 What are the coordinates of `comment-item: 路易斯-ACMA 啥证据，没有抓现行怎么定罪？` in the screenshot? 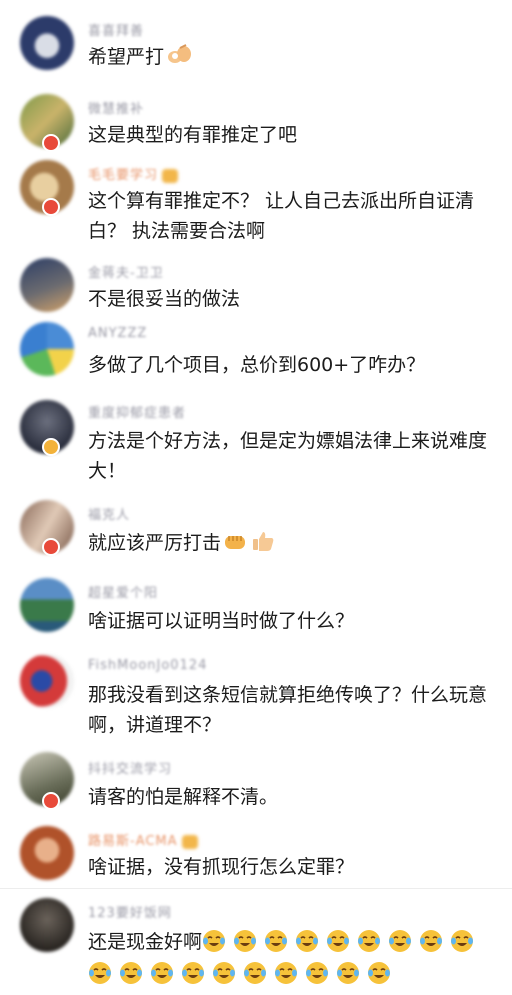 It's located at (256, 857).